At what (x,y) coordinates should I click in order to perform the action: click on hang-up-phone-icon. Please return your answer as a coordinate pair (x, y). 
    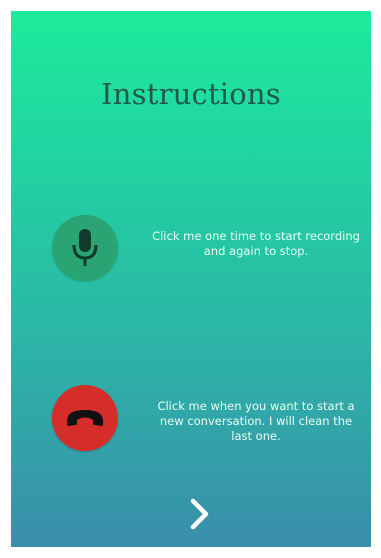
    Looking at the image, I should click on (85, 418).